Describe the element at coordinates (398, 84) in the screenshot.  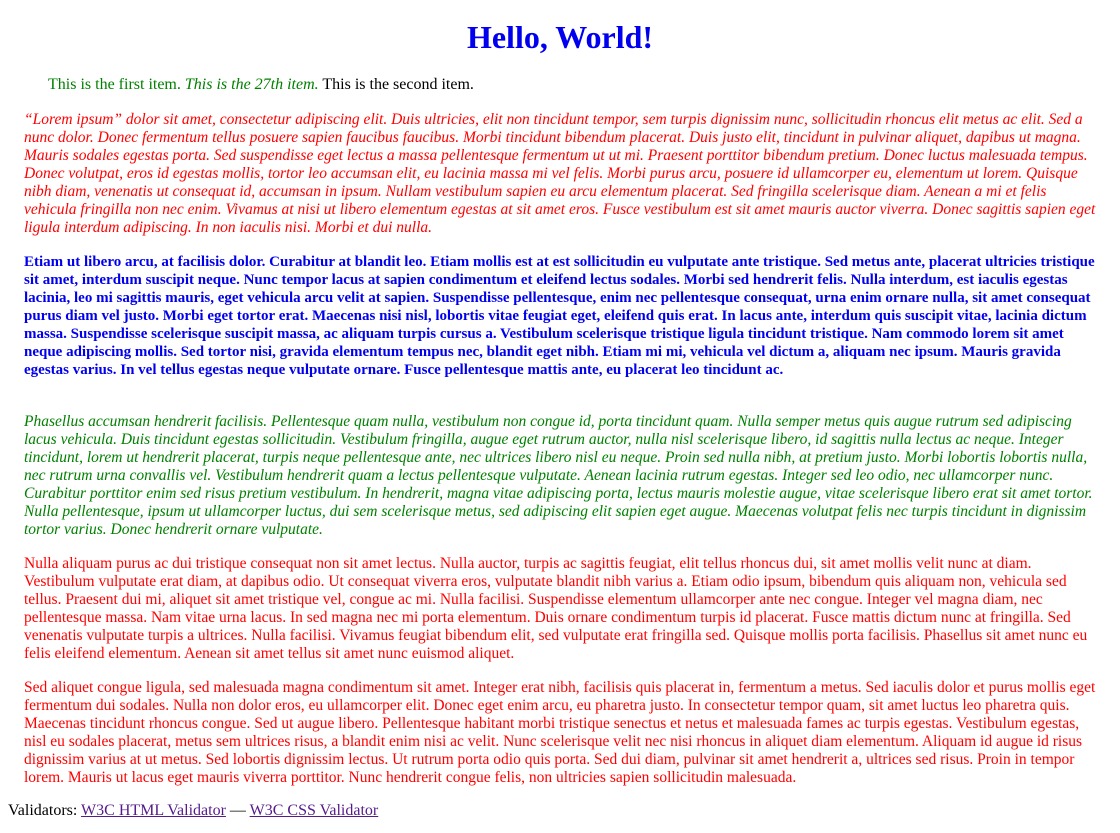
I see `list-item-second: This is the second item.` at that location.